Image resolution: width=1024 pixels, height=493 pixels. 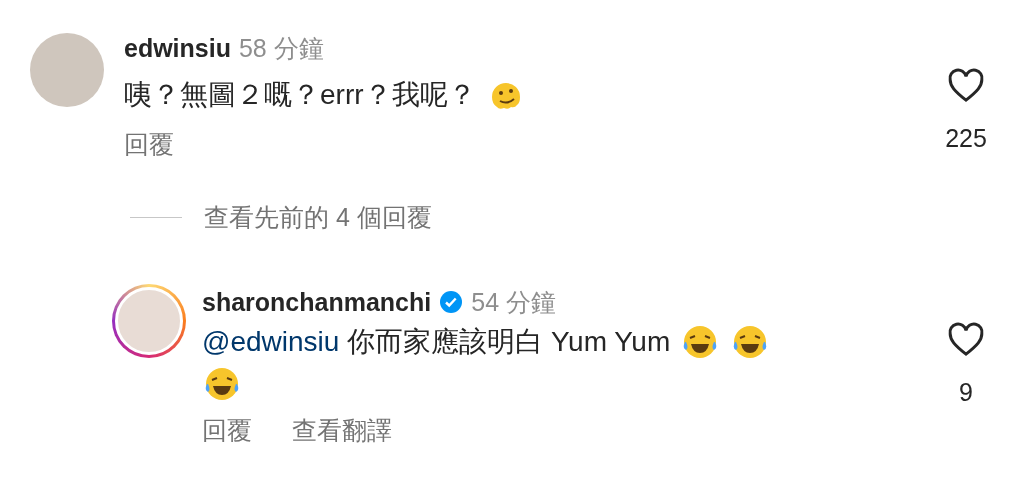 What do you see at coordinates (177, 48) in the screenshot?
I see `username: edwinsiu` at bounding box center [177, 48].